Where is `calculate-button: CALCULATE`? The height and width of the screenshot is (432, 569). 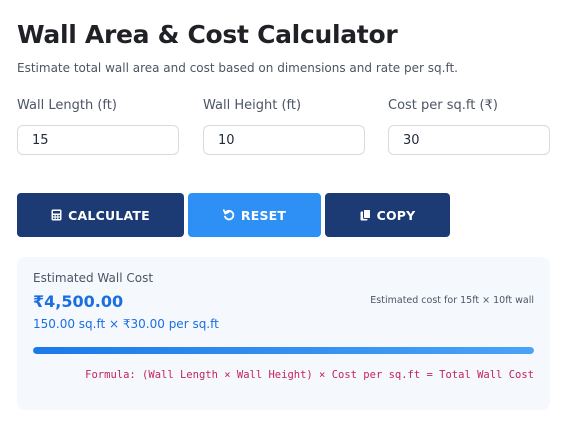 calculate-button: CALCULATE is located at coordinates (100, 215).